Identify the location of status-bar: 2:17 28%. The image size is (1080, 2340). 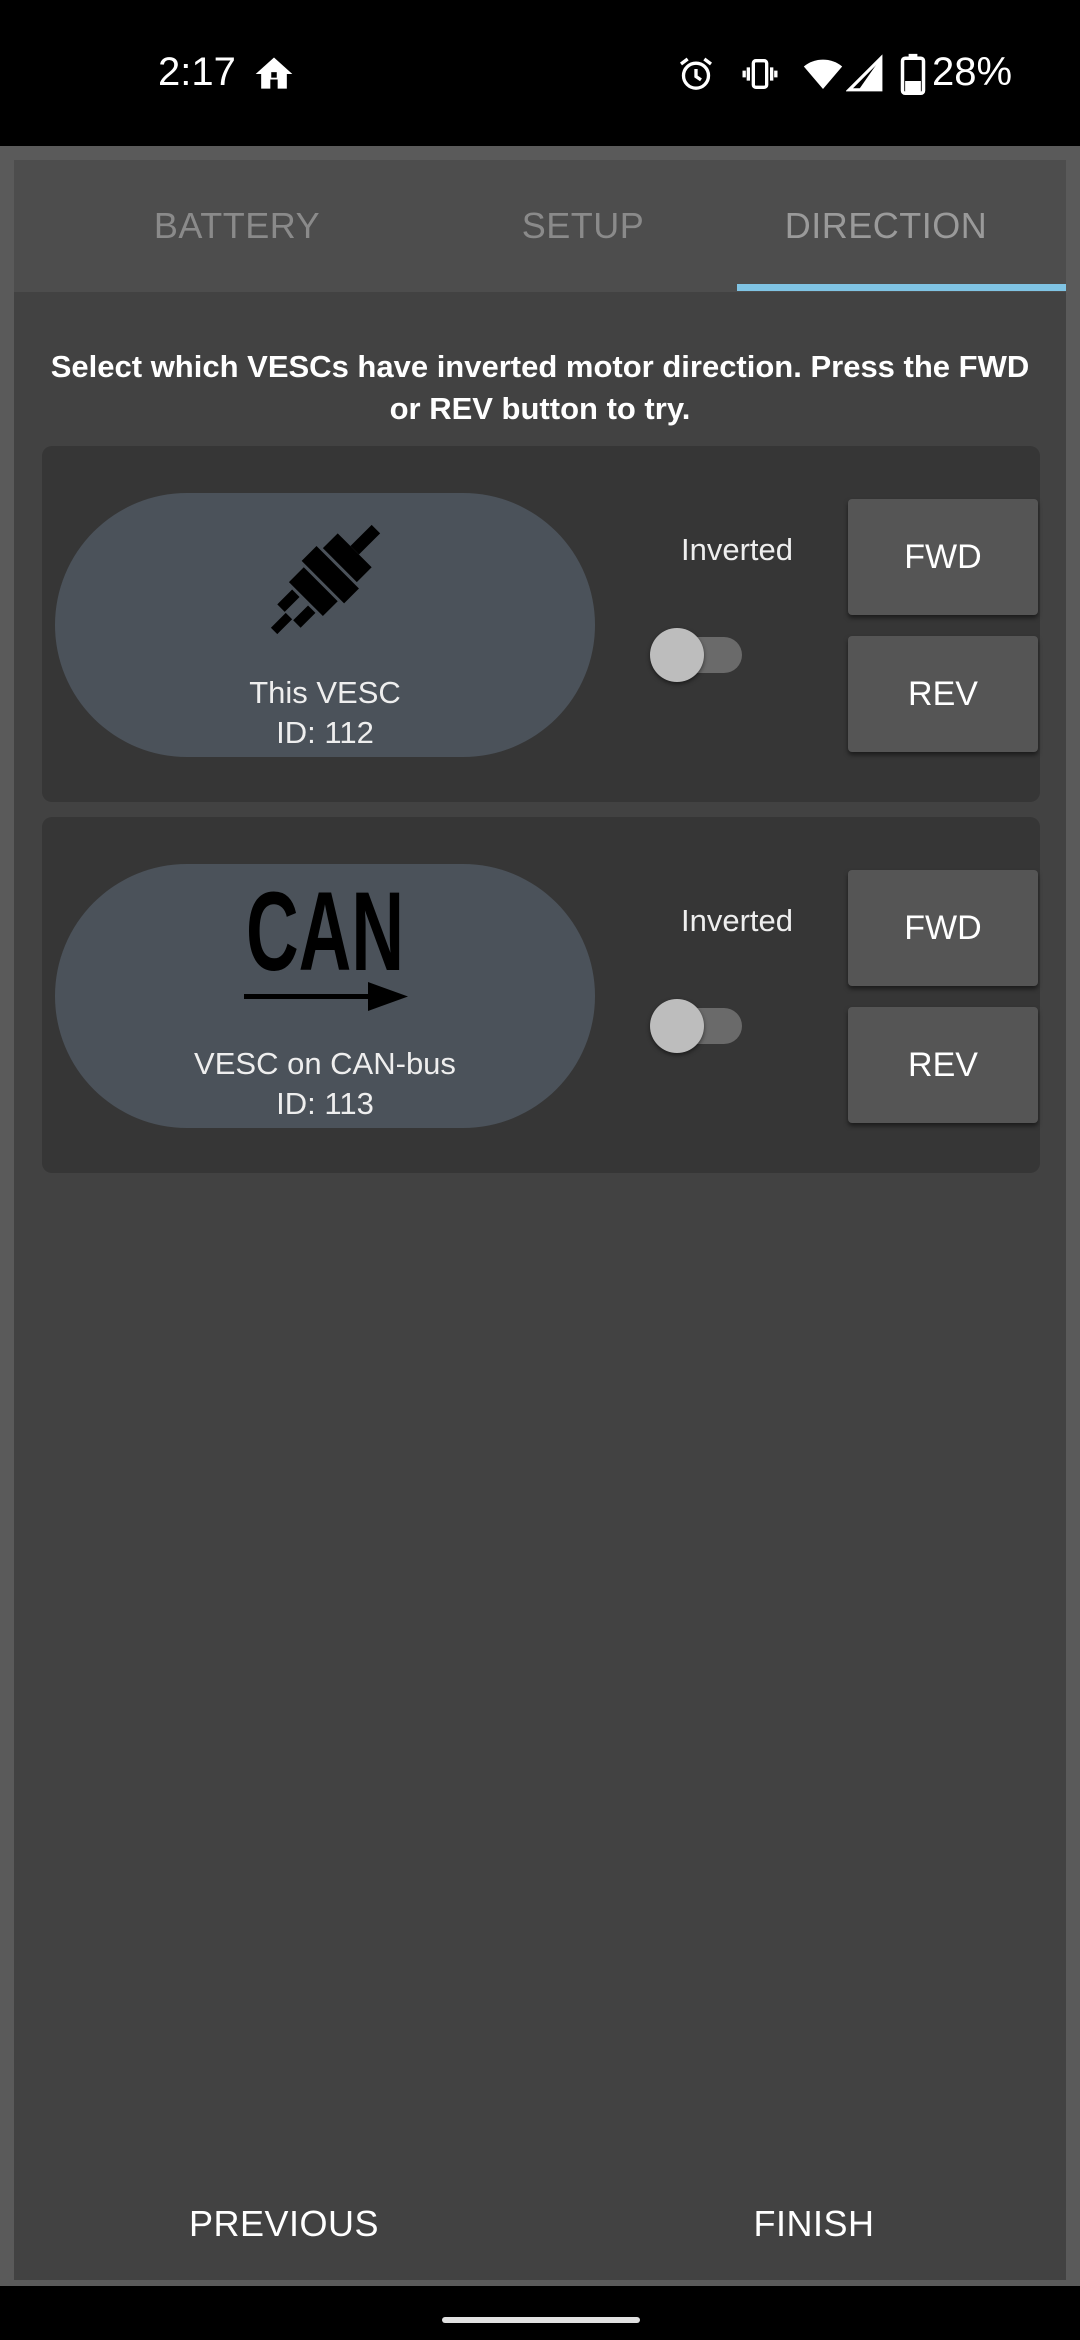
(540, 73).